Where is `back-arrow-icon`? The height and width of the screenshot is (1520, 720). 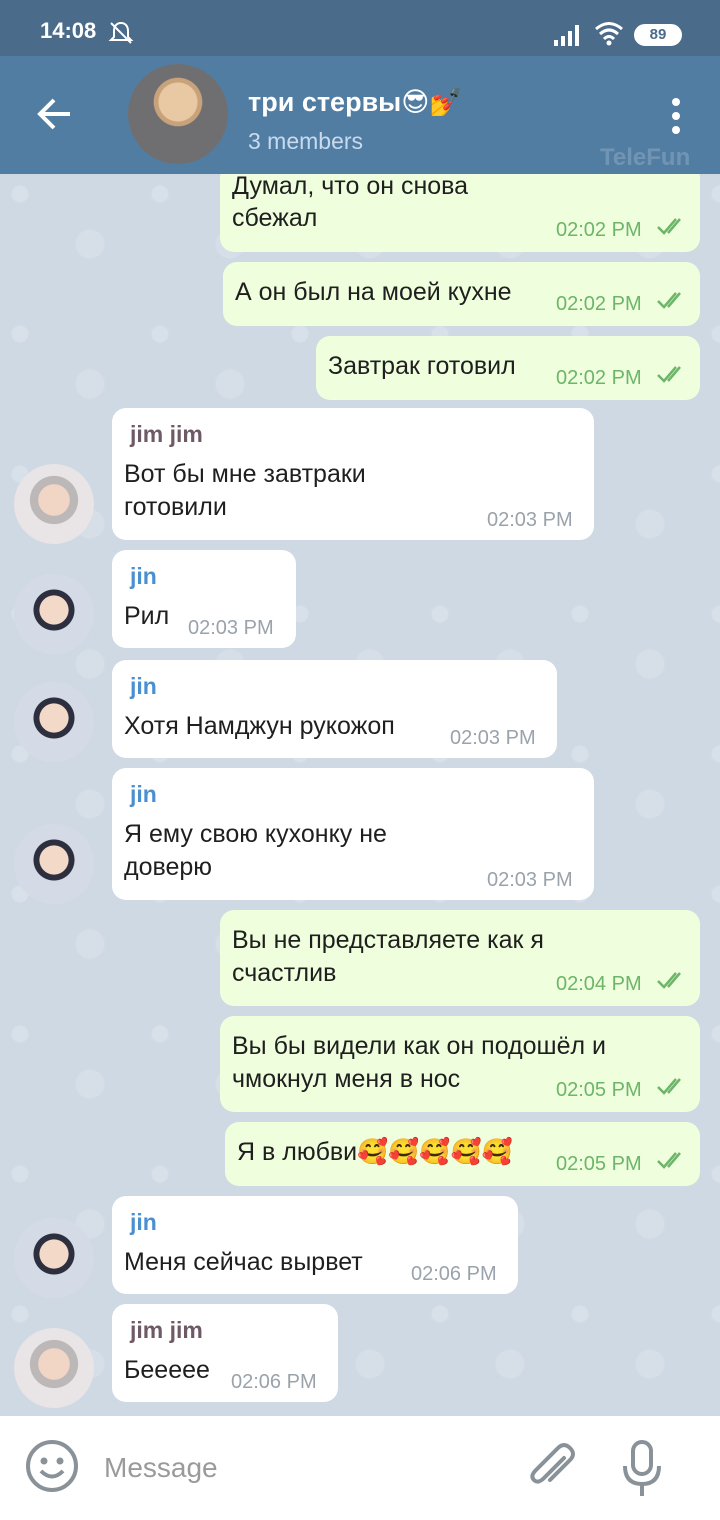
back-arrow-icon is located at coordinates (54, 114).